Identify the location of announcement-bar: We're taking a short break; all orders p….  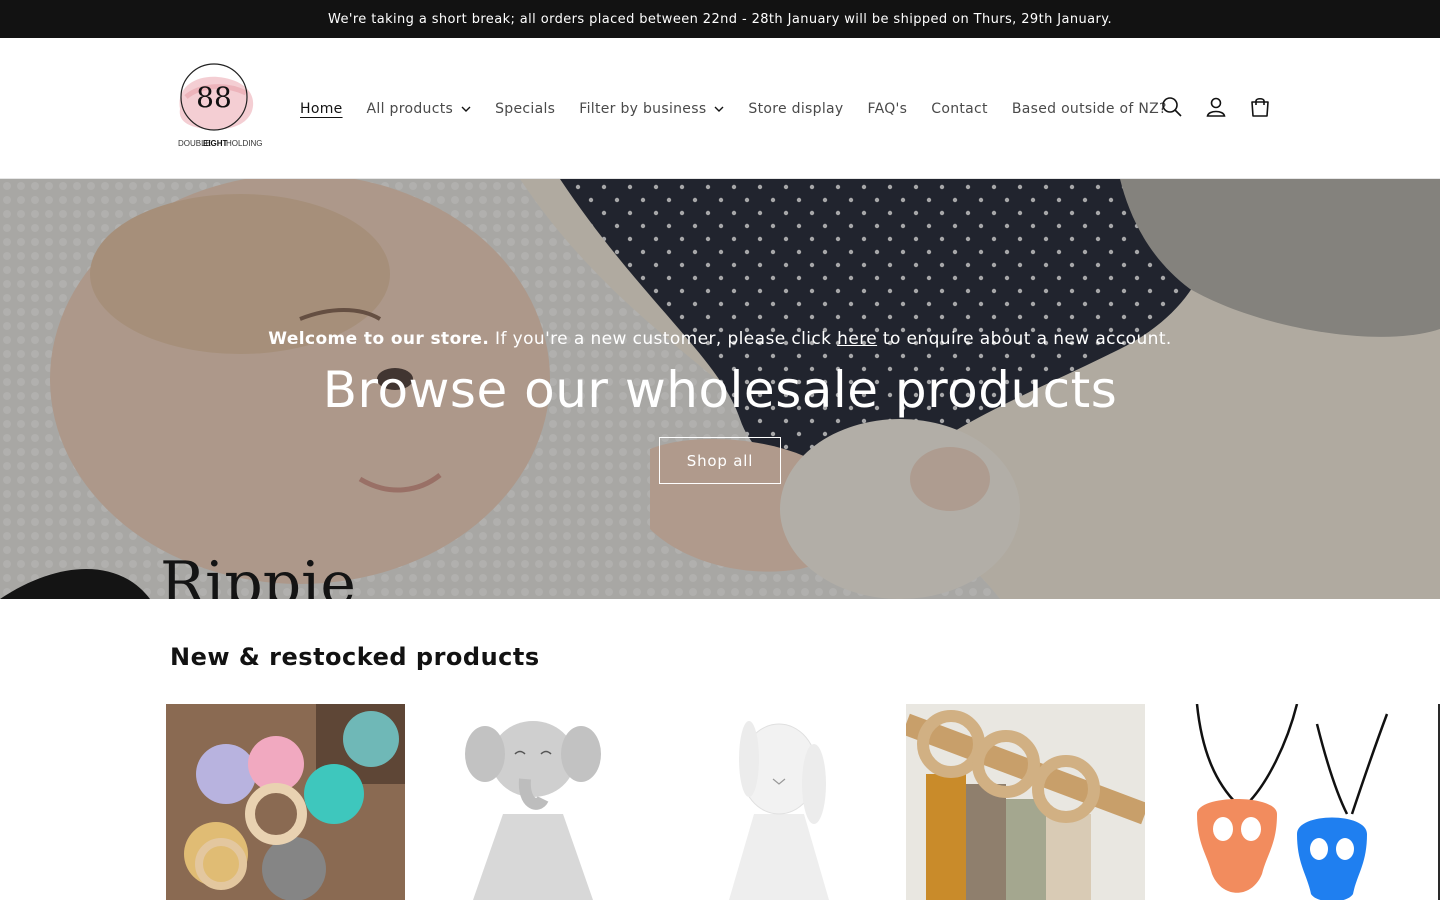
(720, 19).